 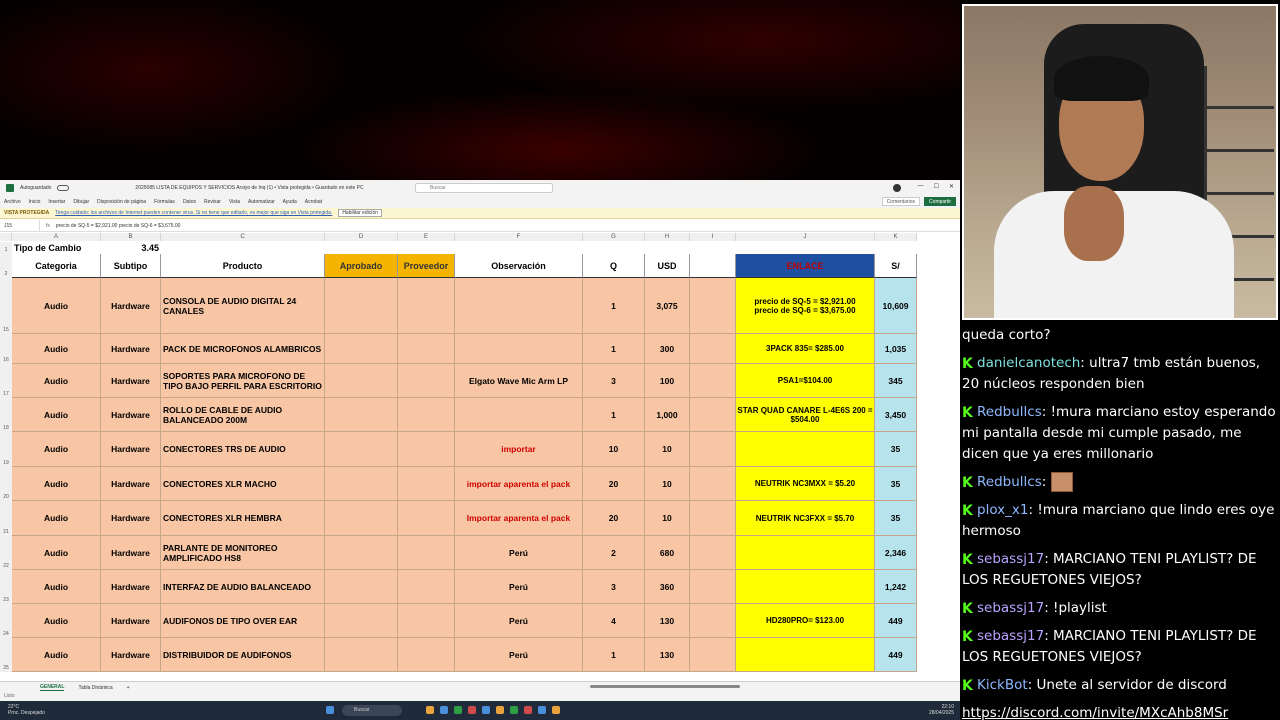 What do you see at coordinates (35, 202) in the screenshot?
I see `ribbon-tab-1: Inicio` at bounding box center [35, 202].